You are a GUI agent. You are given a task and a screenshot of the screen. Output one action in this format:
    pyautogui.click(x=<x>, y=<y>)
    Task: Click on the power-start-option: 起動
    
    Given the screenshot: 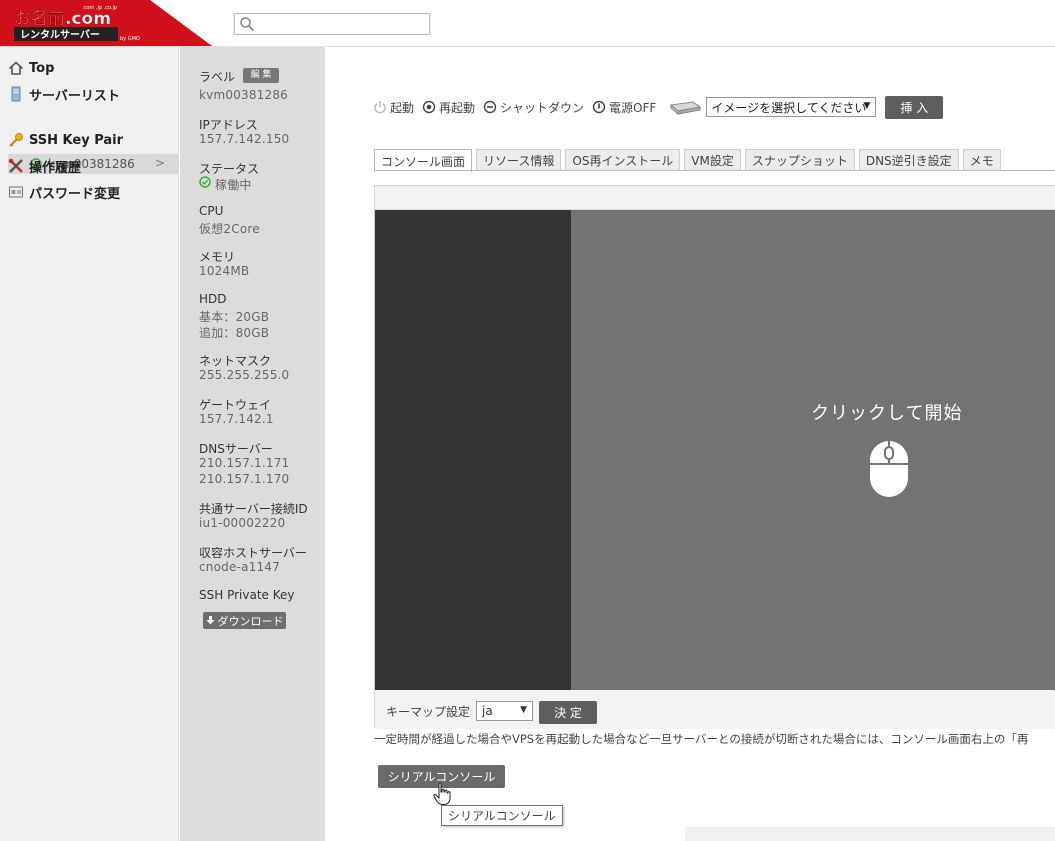 What is the action you would take?
    pyautogui.click(x=393, y=107)
    